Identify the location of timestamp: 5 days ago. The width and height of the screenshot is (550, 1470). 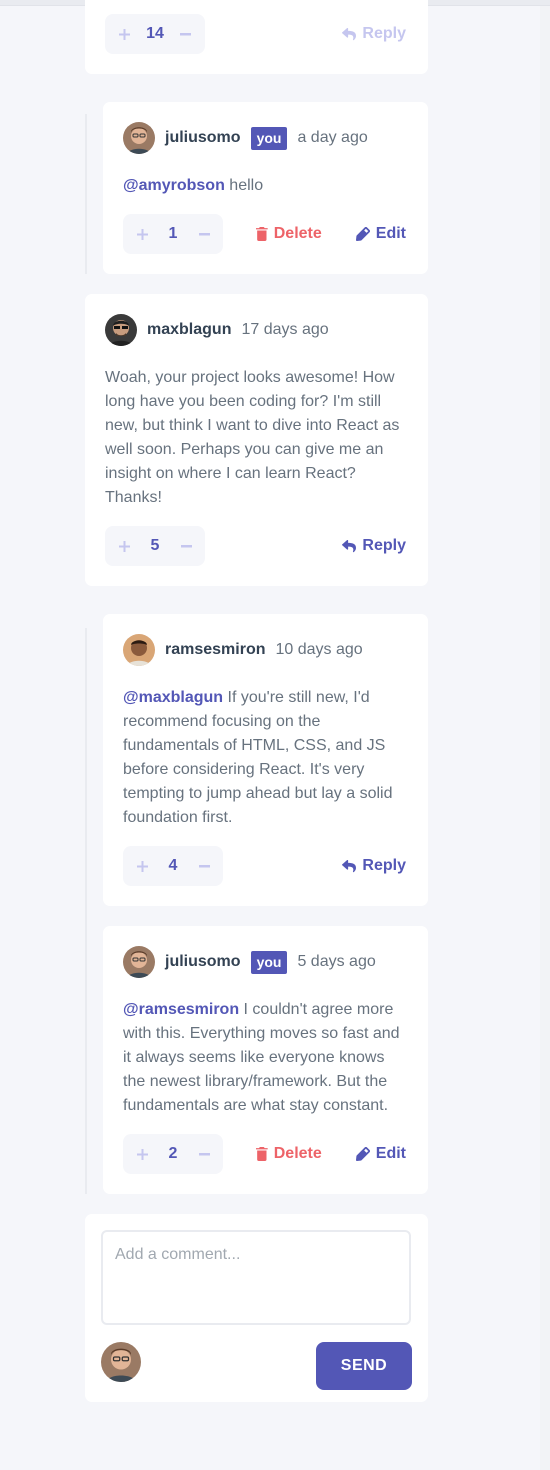
(336, 961).